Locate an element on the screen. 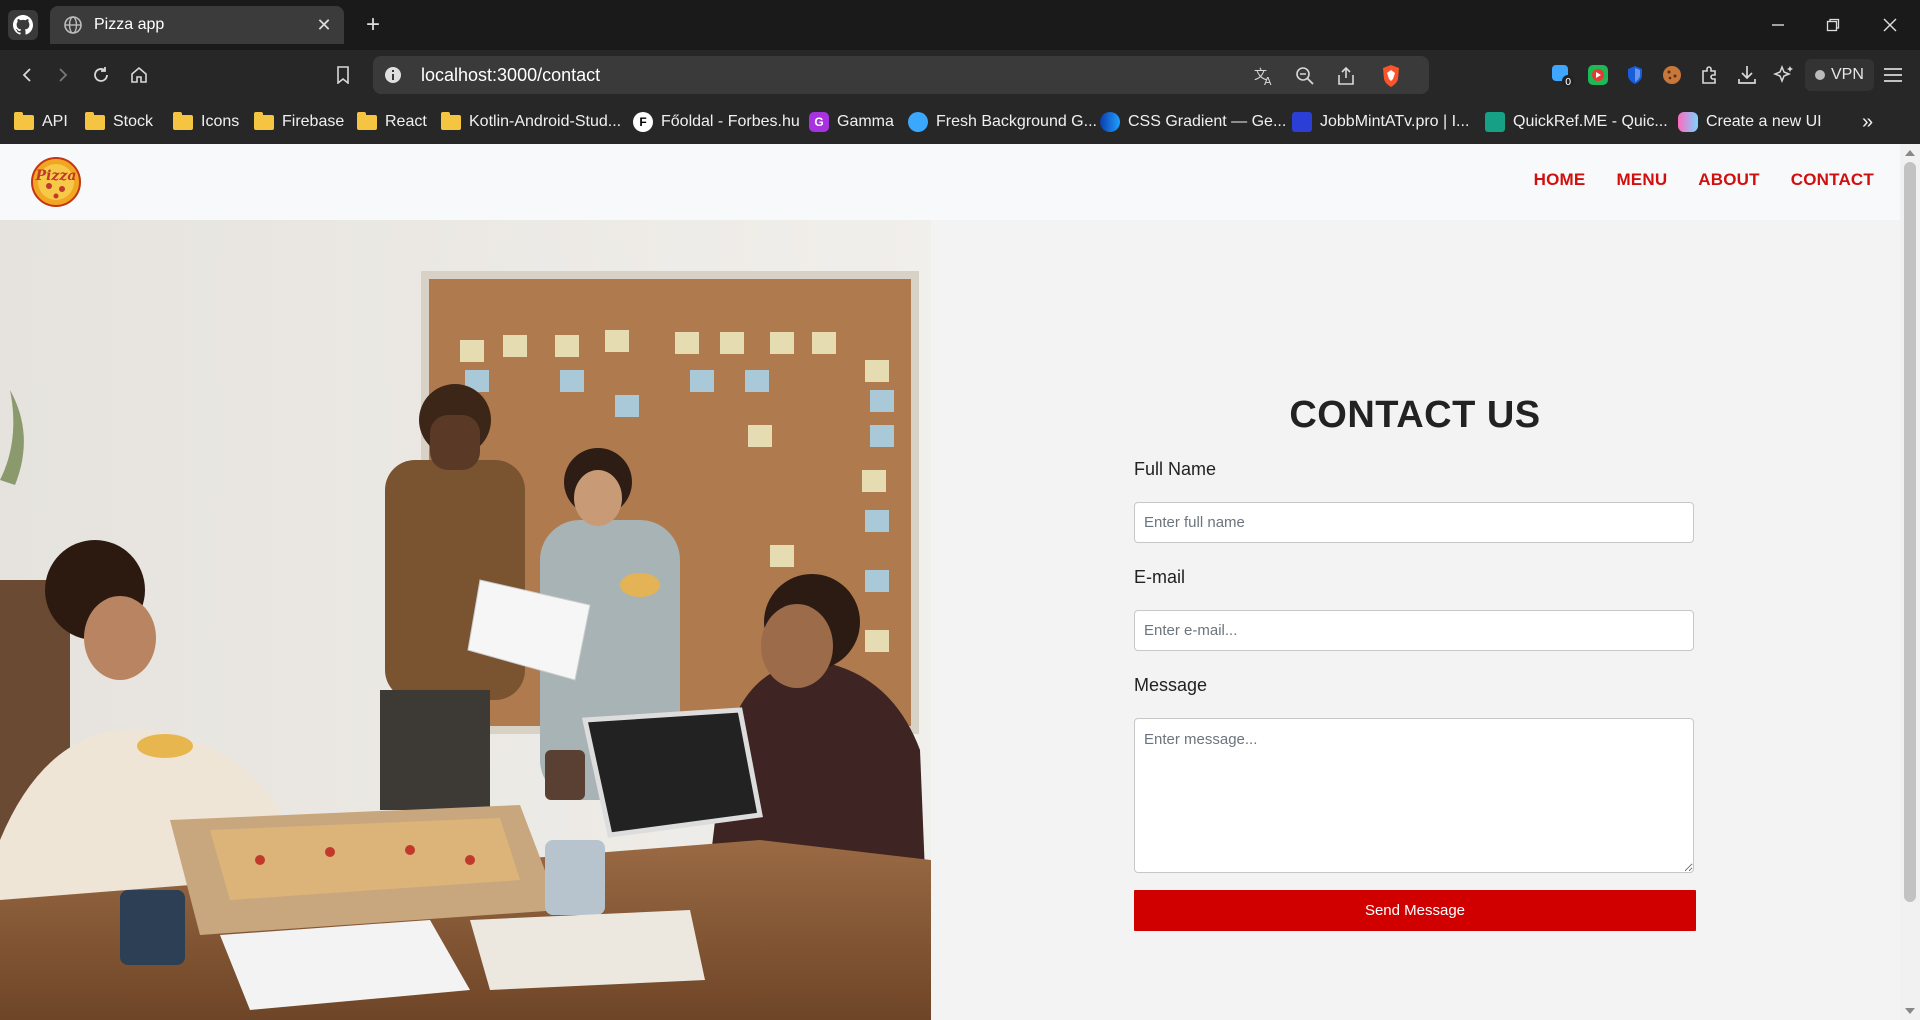 Image resolution: width=1920 pixels, height=1020 pixels. bookmark-gamma: G Gamma is located at coordinates (851, 122).